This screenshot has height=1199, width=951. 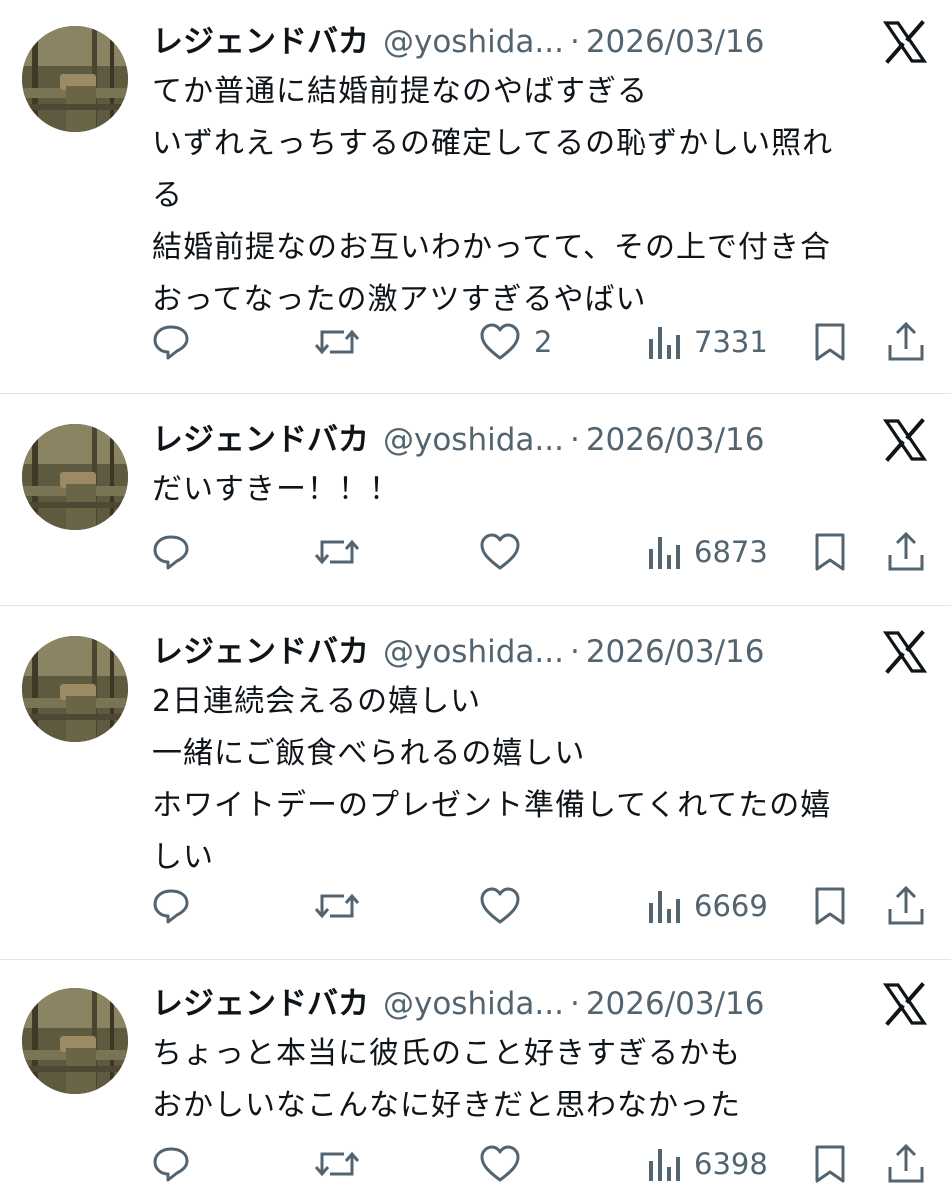 I want to click on tweet-text: ちょっと本当に彼氏のこと好きすぎるかも おかしいなこんなに好きだと思わなかった, so click(x=532, y=1080).